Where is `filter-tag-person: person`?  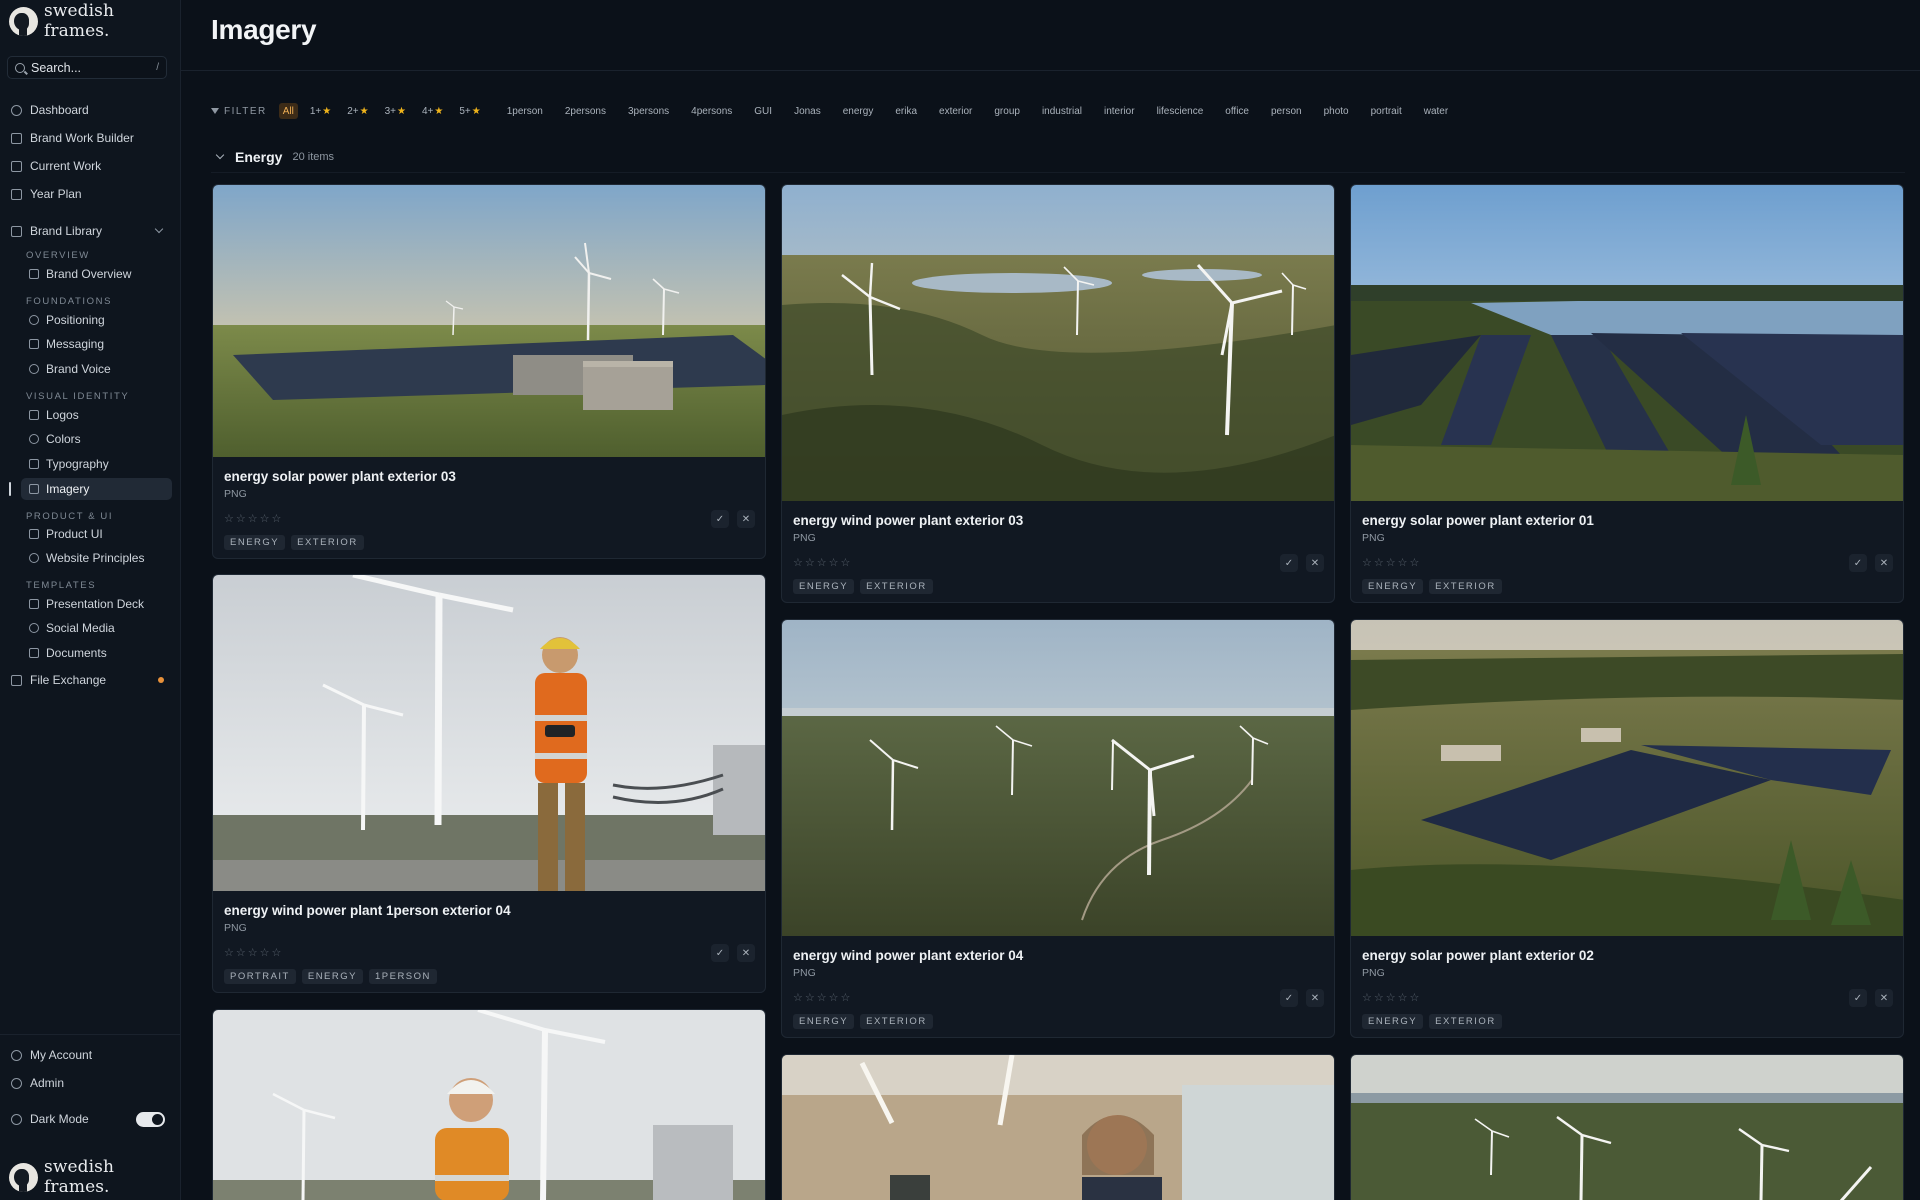
filter-tag-person: person is located at coordinates (1286, 111).